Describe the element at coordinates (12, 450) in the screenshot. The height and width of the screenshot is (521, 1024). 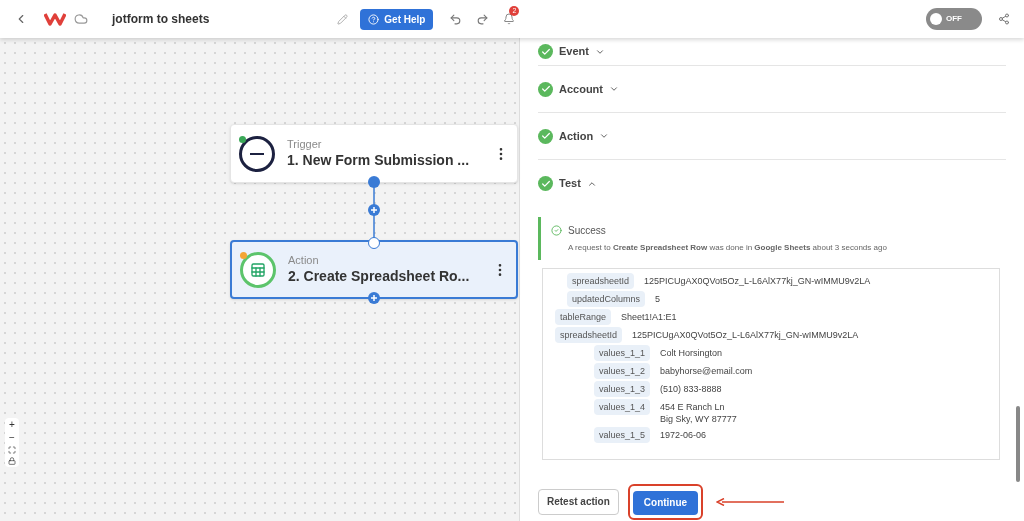
I see `fit-view-icon` at that location.